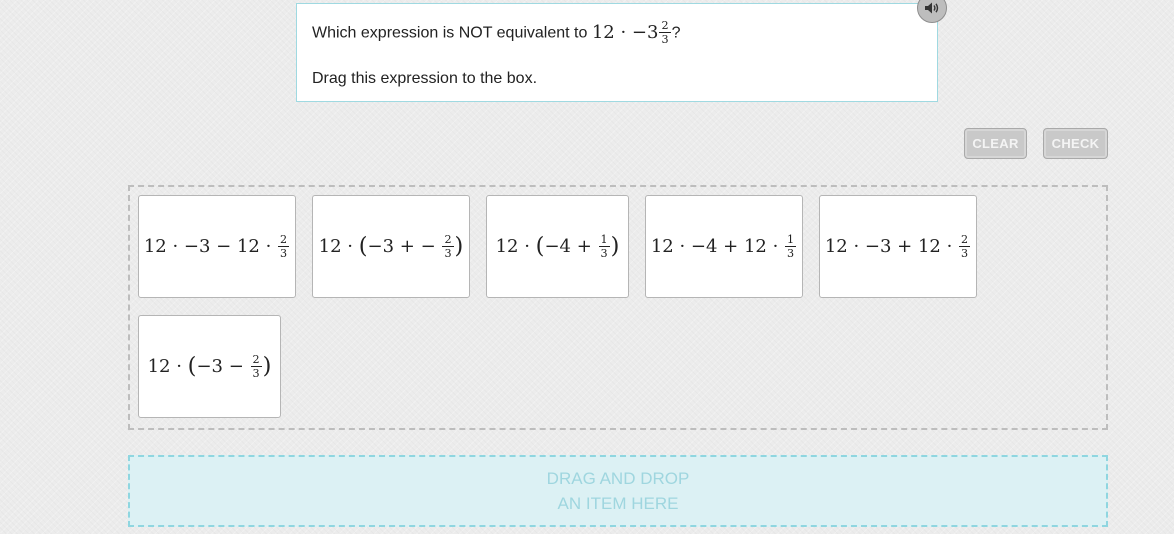  What do you see at coordinates (618, 491) in the screenshot?
I see `drop-zone: DRAG AND DROP AN ITEM HERE` at bounding box center [618, 491].